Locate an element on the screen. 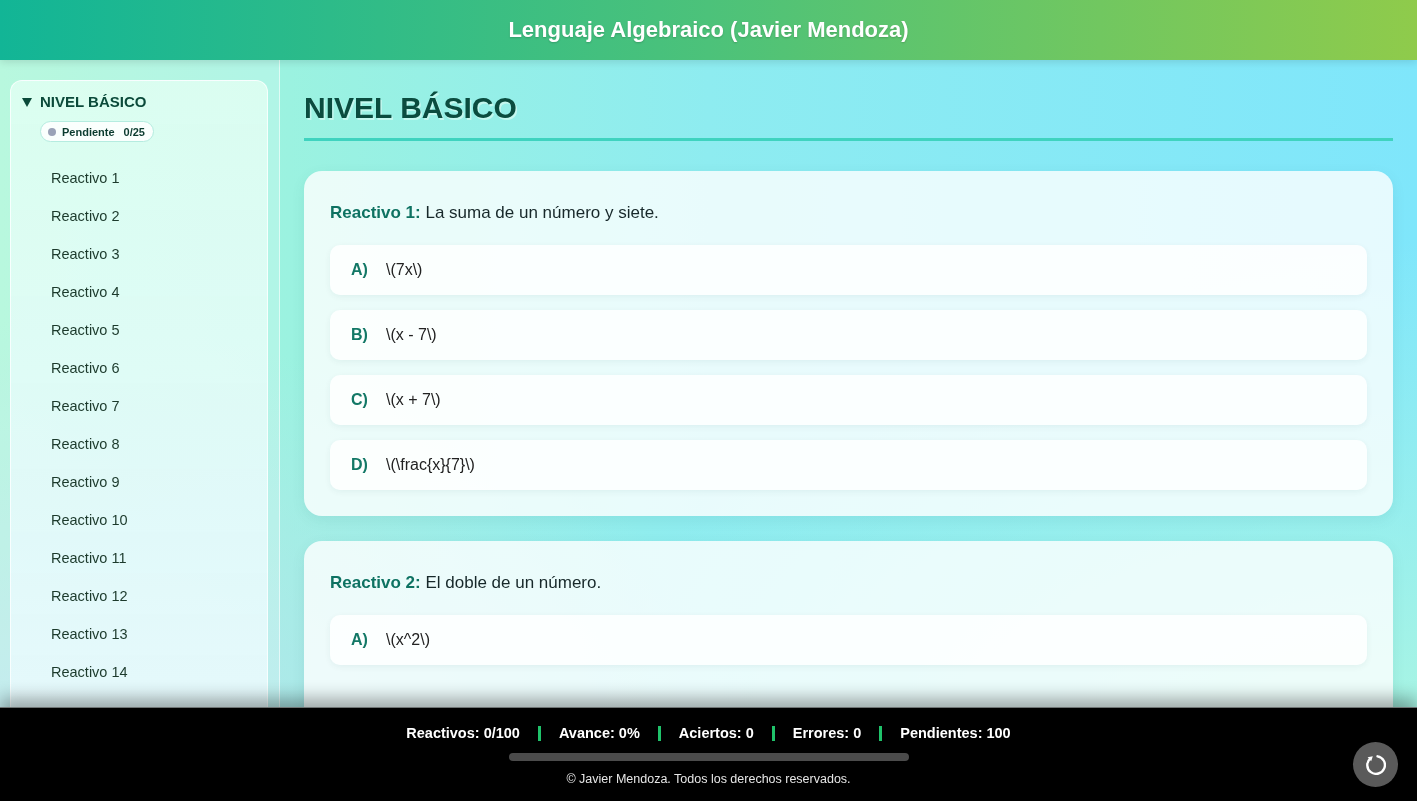 The height and width of the screenshot is (801, 1417). sidebar-item: Reactivo 6 is located at coordinates (139, 368).